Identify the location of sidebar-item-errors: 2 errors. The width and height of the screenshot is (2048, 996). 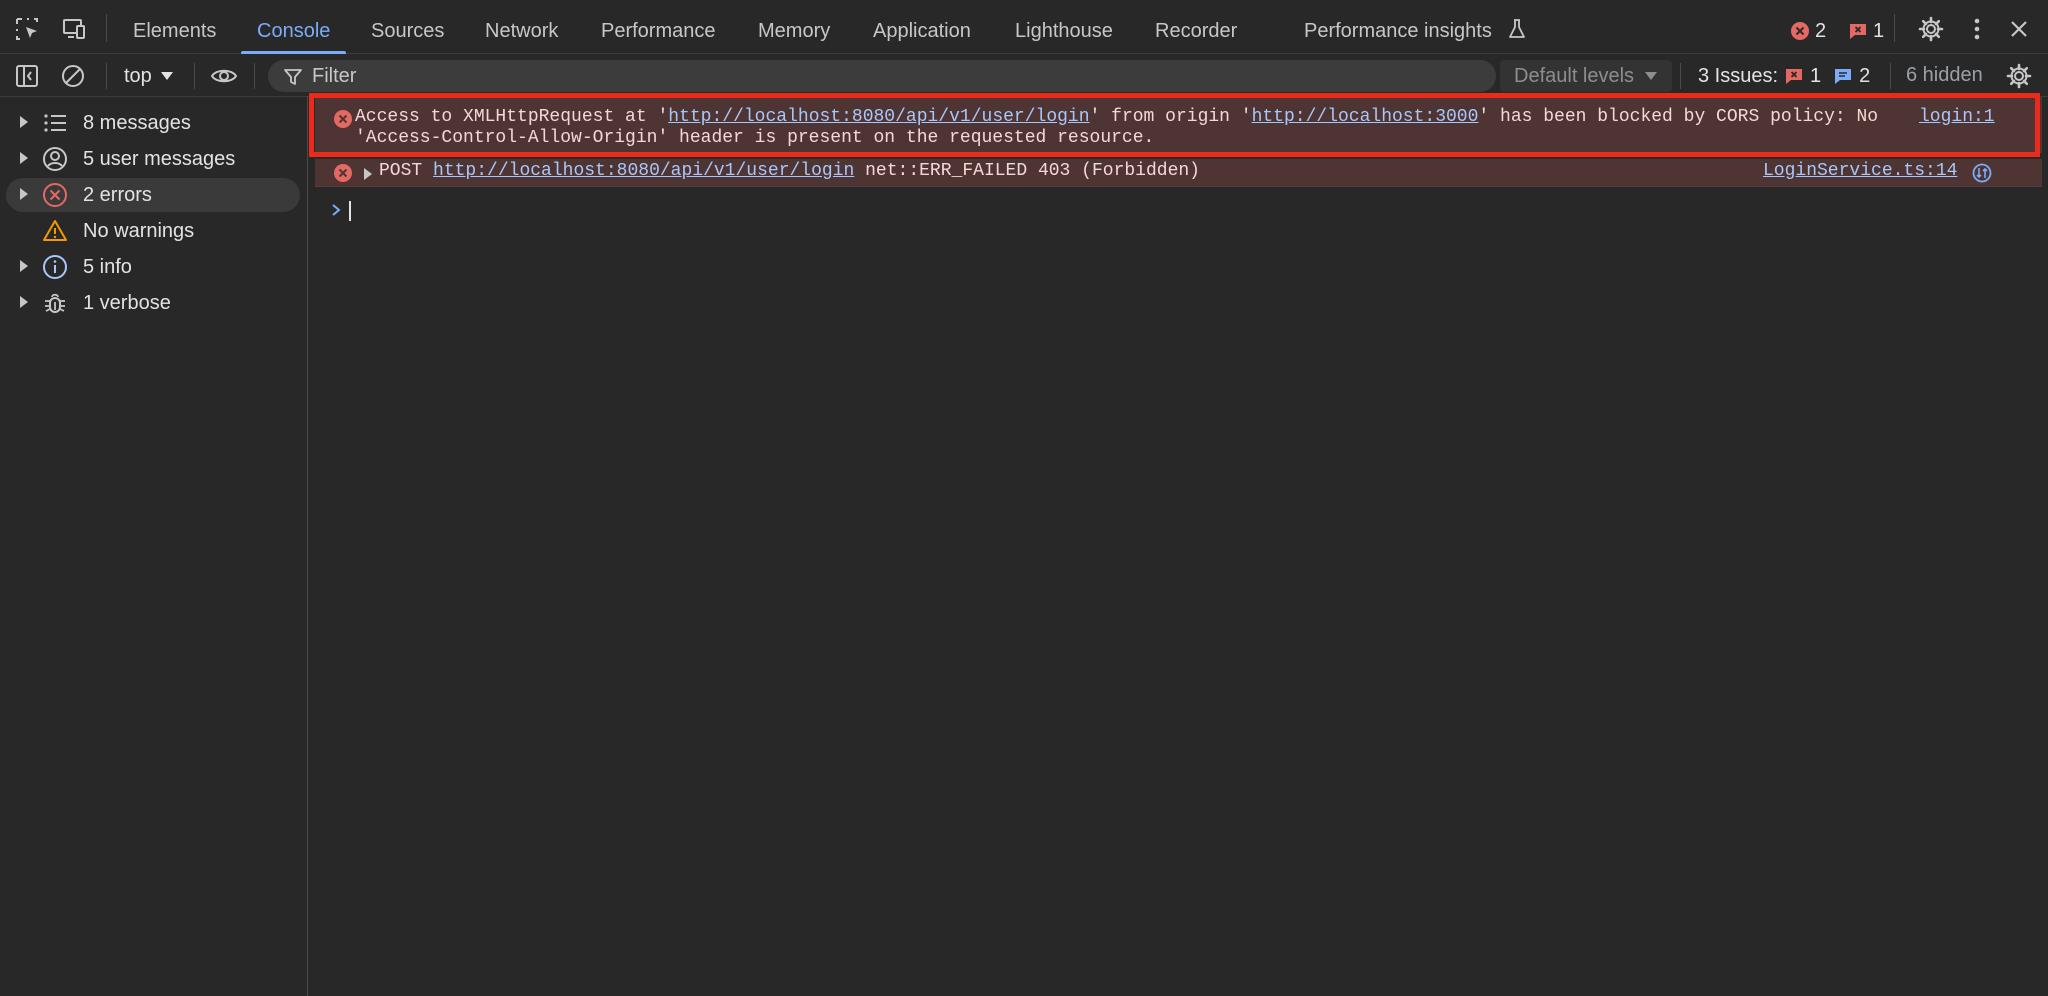
(153, 195).